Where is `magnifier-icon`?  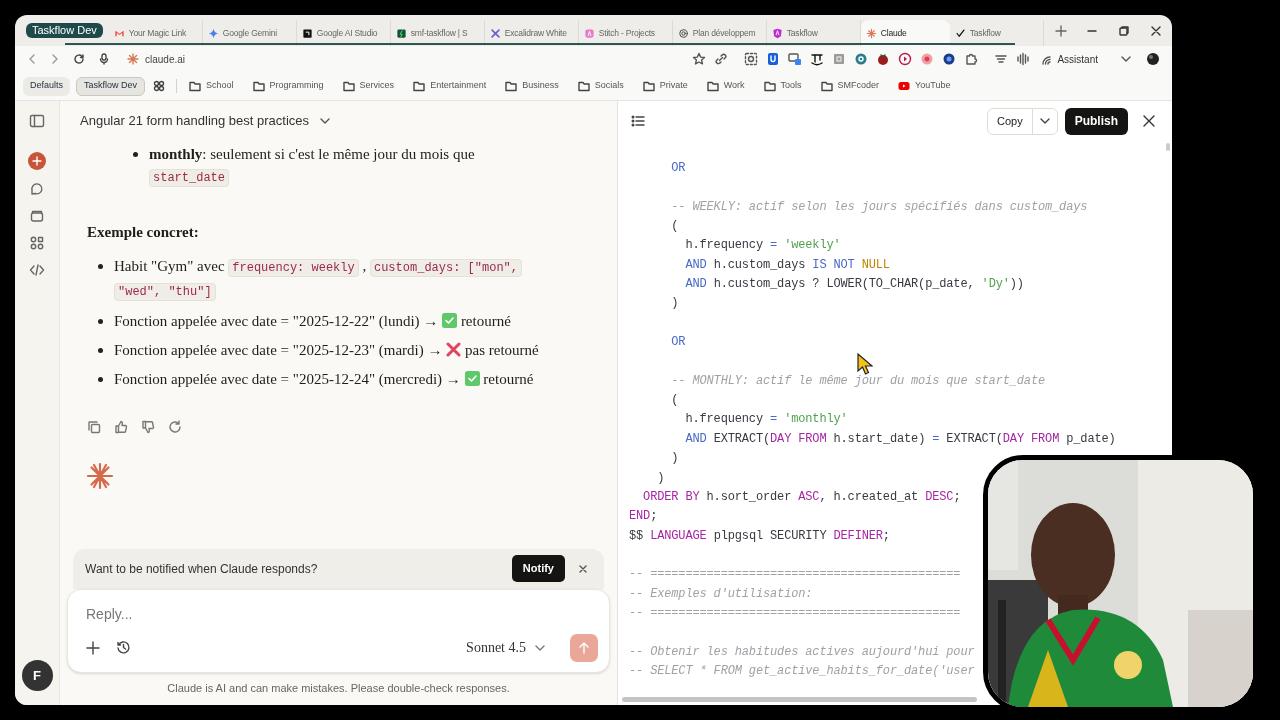 magnifier-icon is located at coordinates (751, 59).